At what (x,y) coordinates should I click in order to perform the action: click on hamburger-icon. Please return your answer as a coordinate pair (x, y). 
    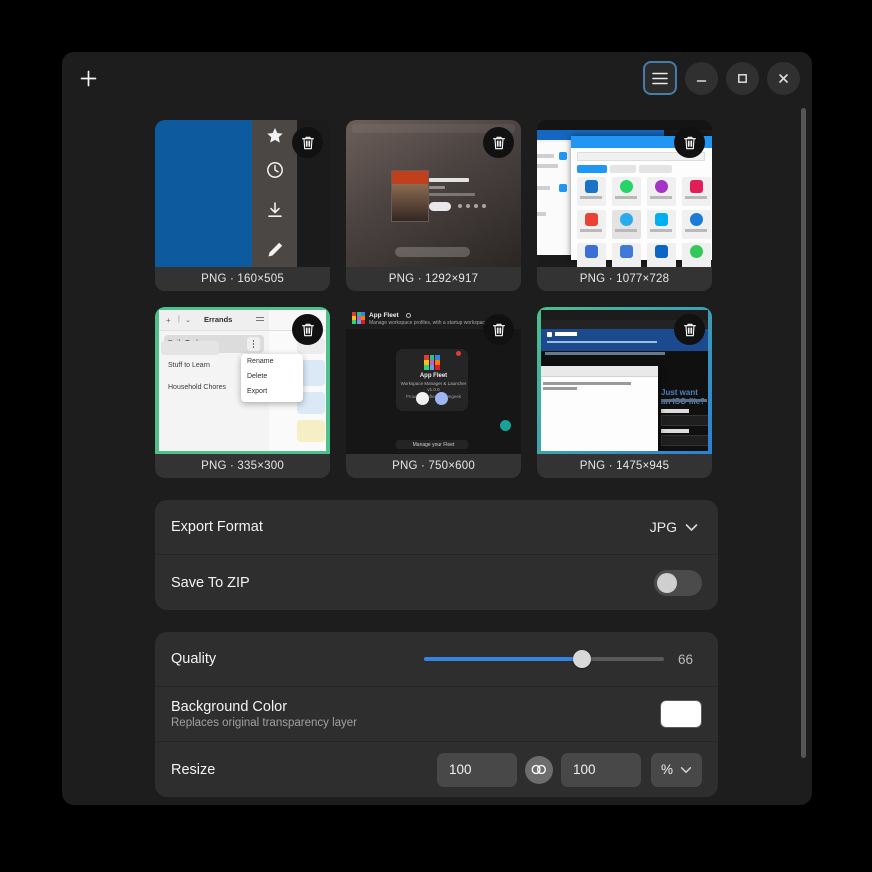
    Looking at the image, I should click on (660, 78).